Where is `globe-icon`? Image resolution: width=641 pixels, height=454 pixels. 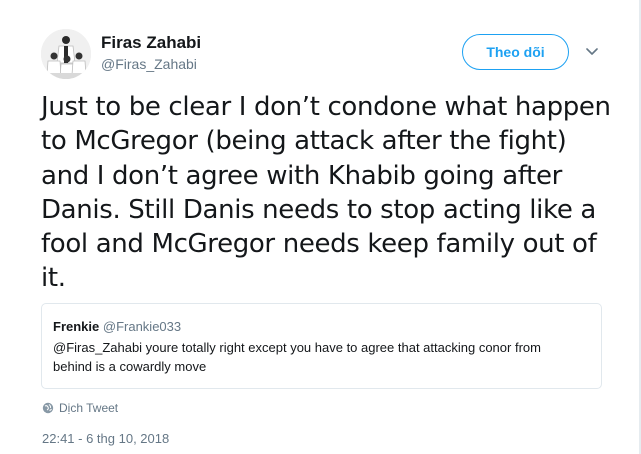
globe-icon is located at coordinates (48, 408).